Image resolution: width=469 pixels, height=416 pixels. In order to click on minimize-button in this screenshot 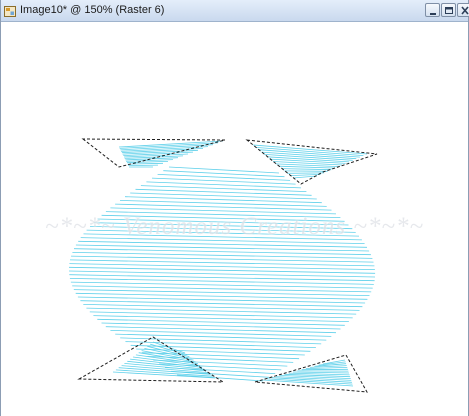, I will do `click(432, 10)`.